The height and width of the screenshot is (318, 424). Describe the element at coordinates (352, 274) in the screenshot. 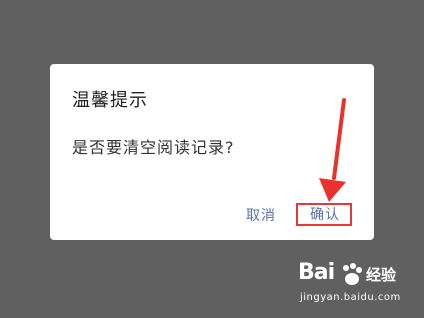

I see `paw-icon` at that location.